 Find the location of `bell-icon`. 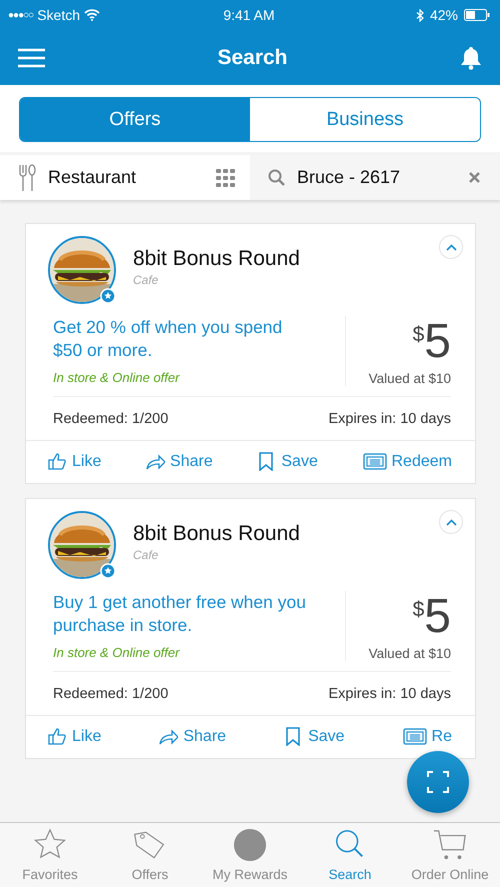

bell-icon is located at coordinates (471, 58).